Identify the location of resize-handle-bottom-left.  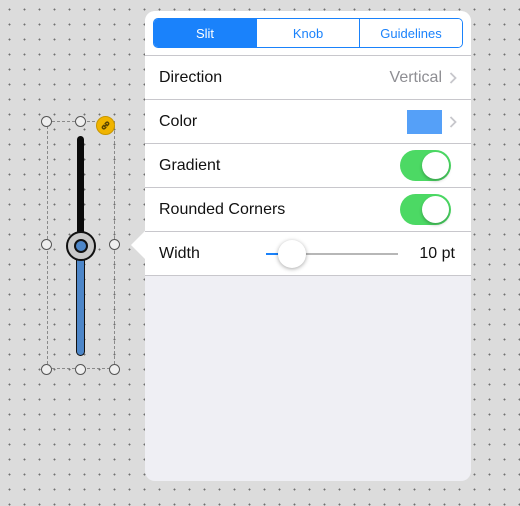
(46, 369).